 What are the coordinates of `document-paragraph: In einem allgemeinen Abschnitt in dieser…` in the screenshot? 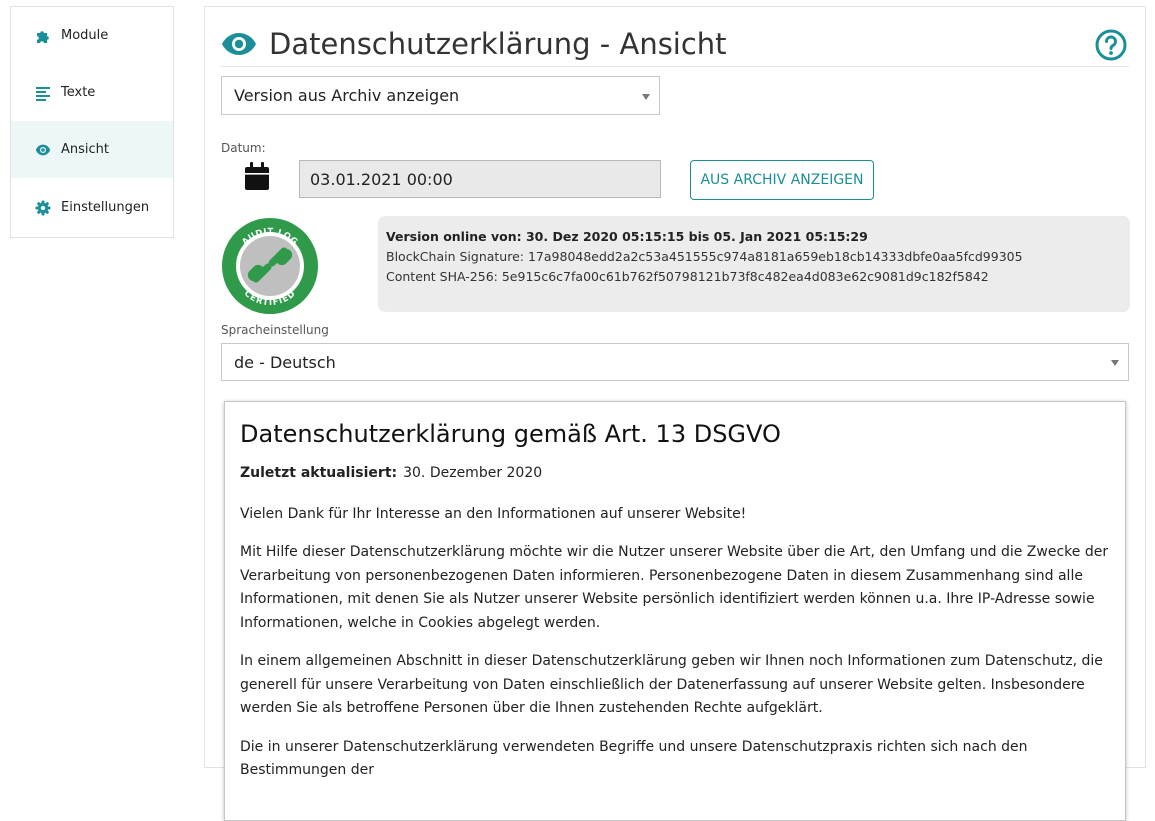 It's located at (671, 684).